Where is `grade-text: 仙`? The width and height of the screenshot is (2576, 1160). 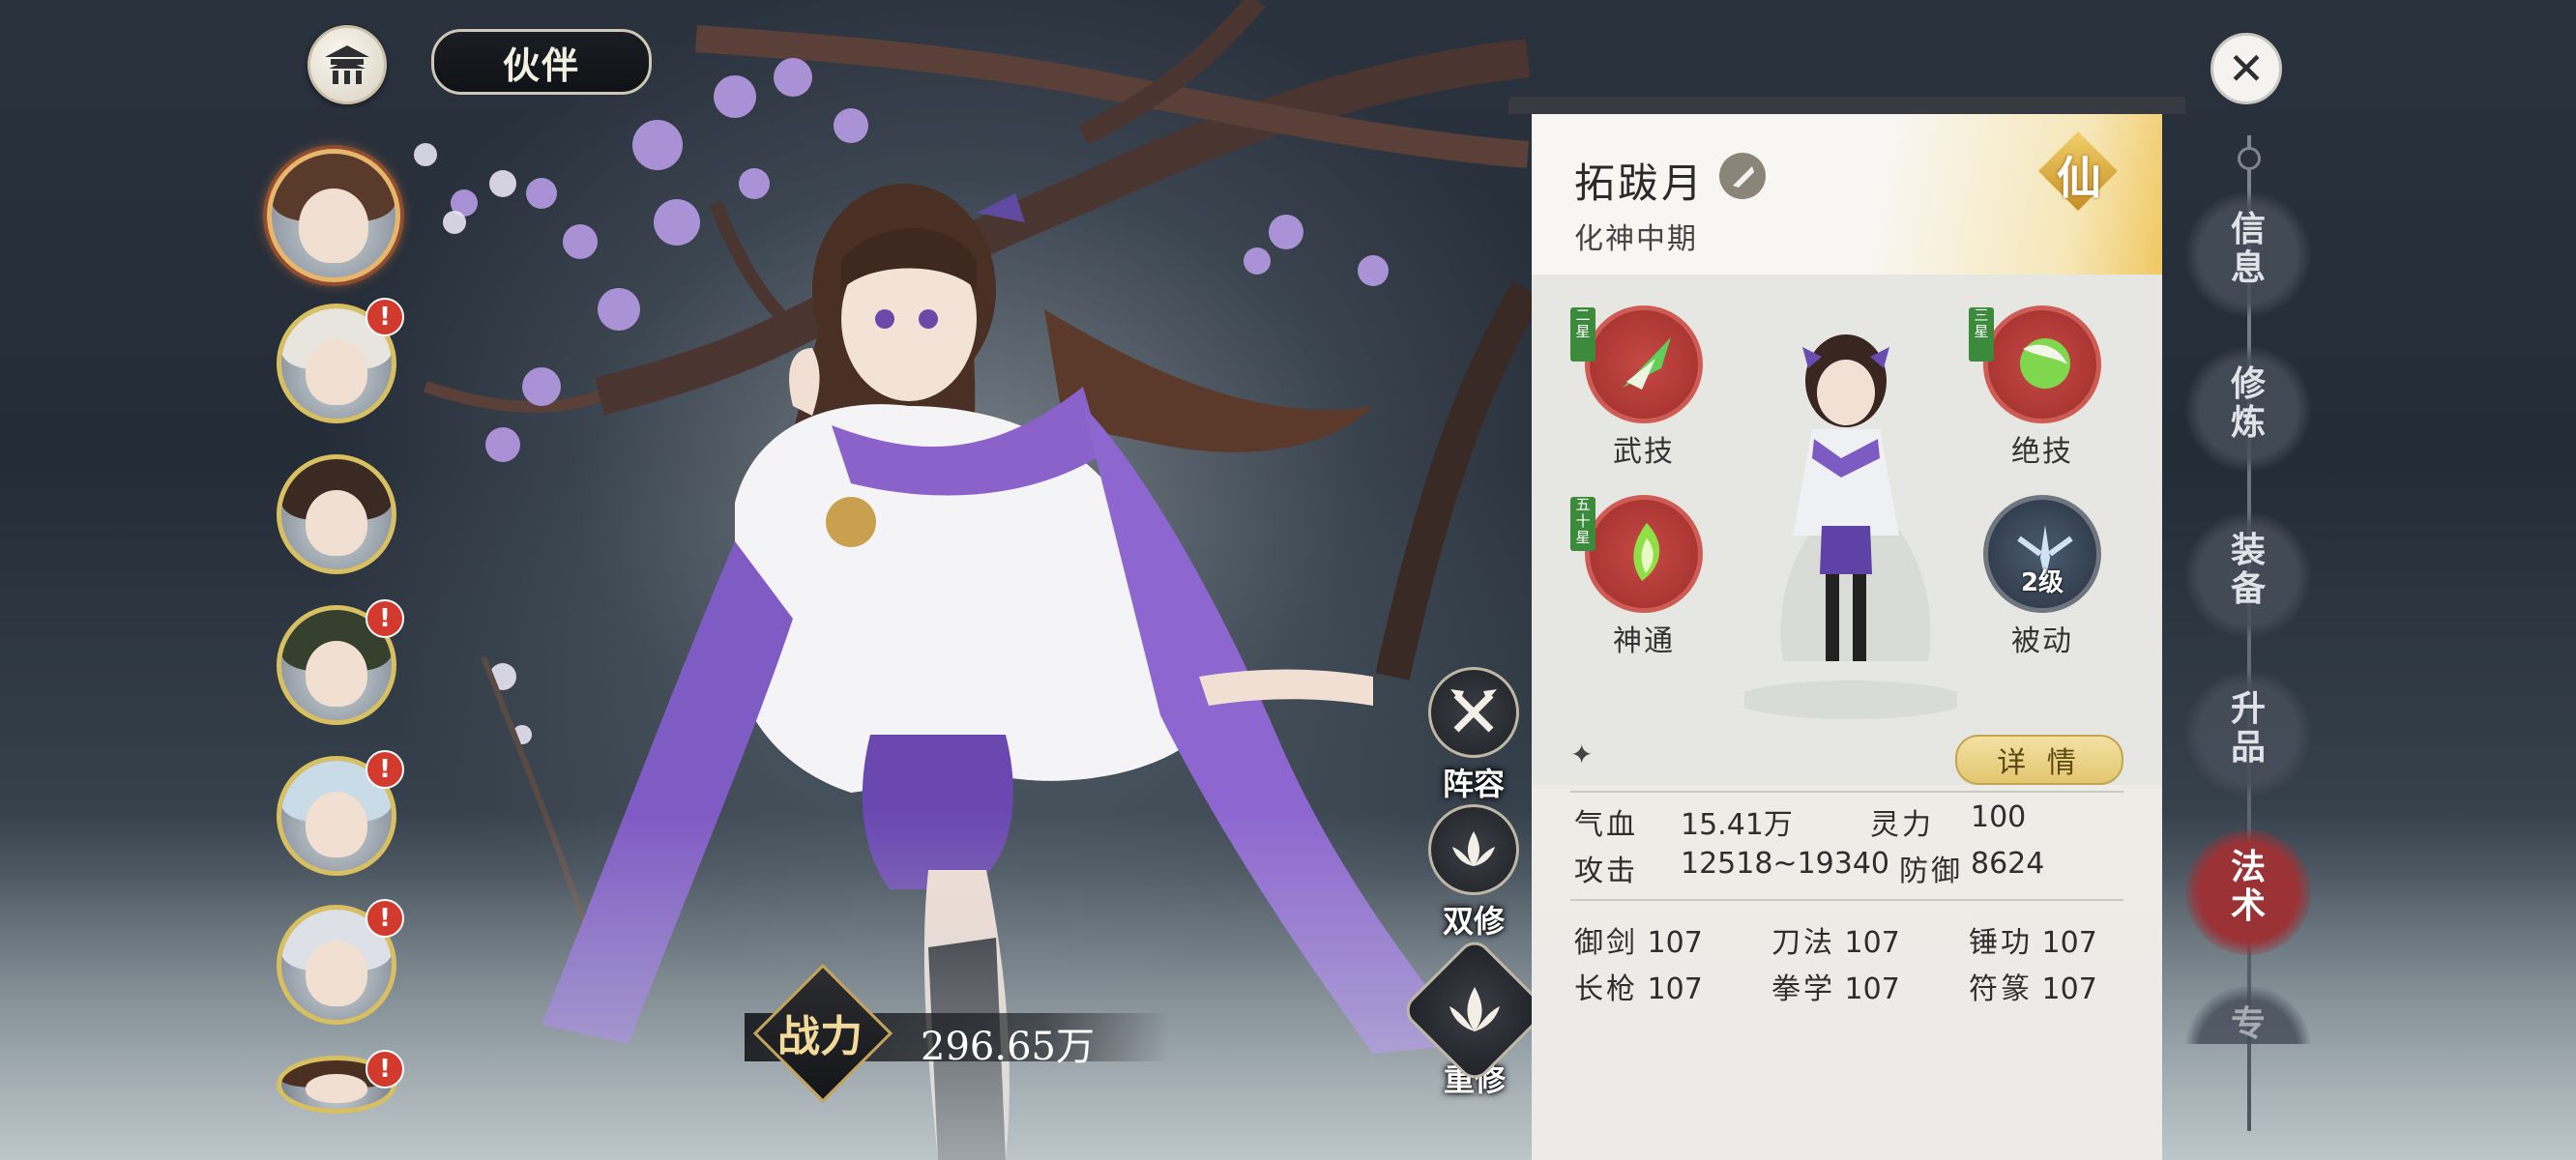
grade-text: 仙 is located at coordinates (2079, 178).